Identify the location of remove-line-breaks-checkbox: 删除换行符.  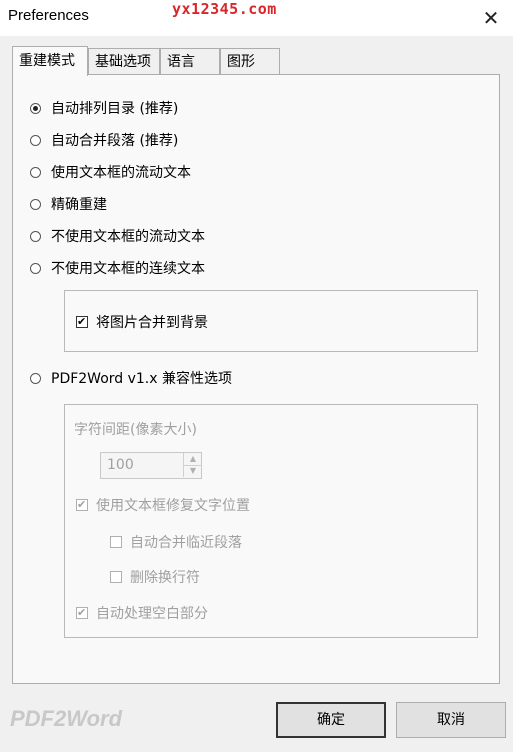
(155, 577).